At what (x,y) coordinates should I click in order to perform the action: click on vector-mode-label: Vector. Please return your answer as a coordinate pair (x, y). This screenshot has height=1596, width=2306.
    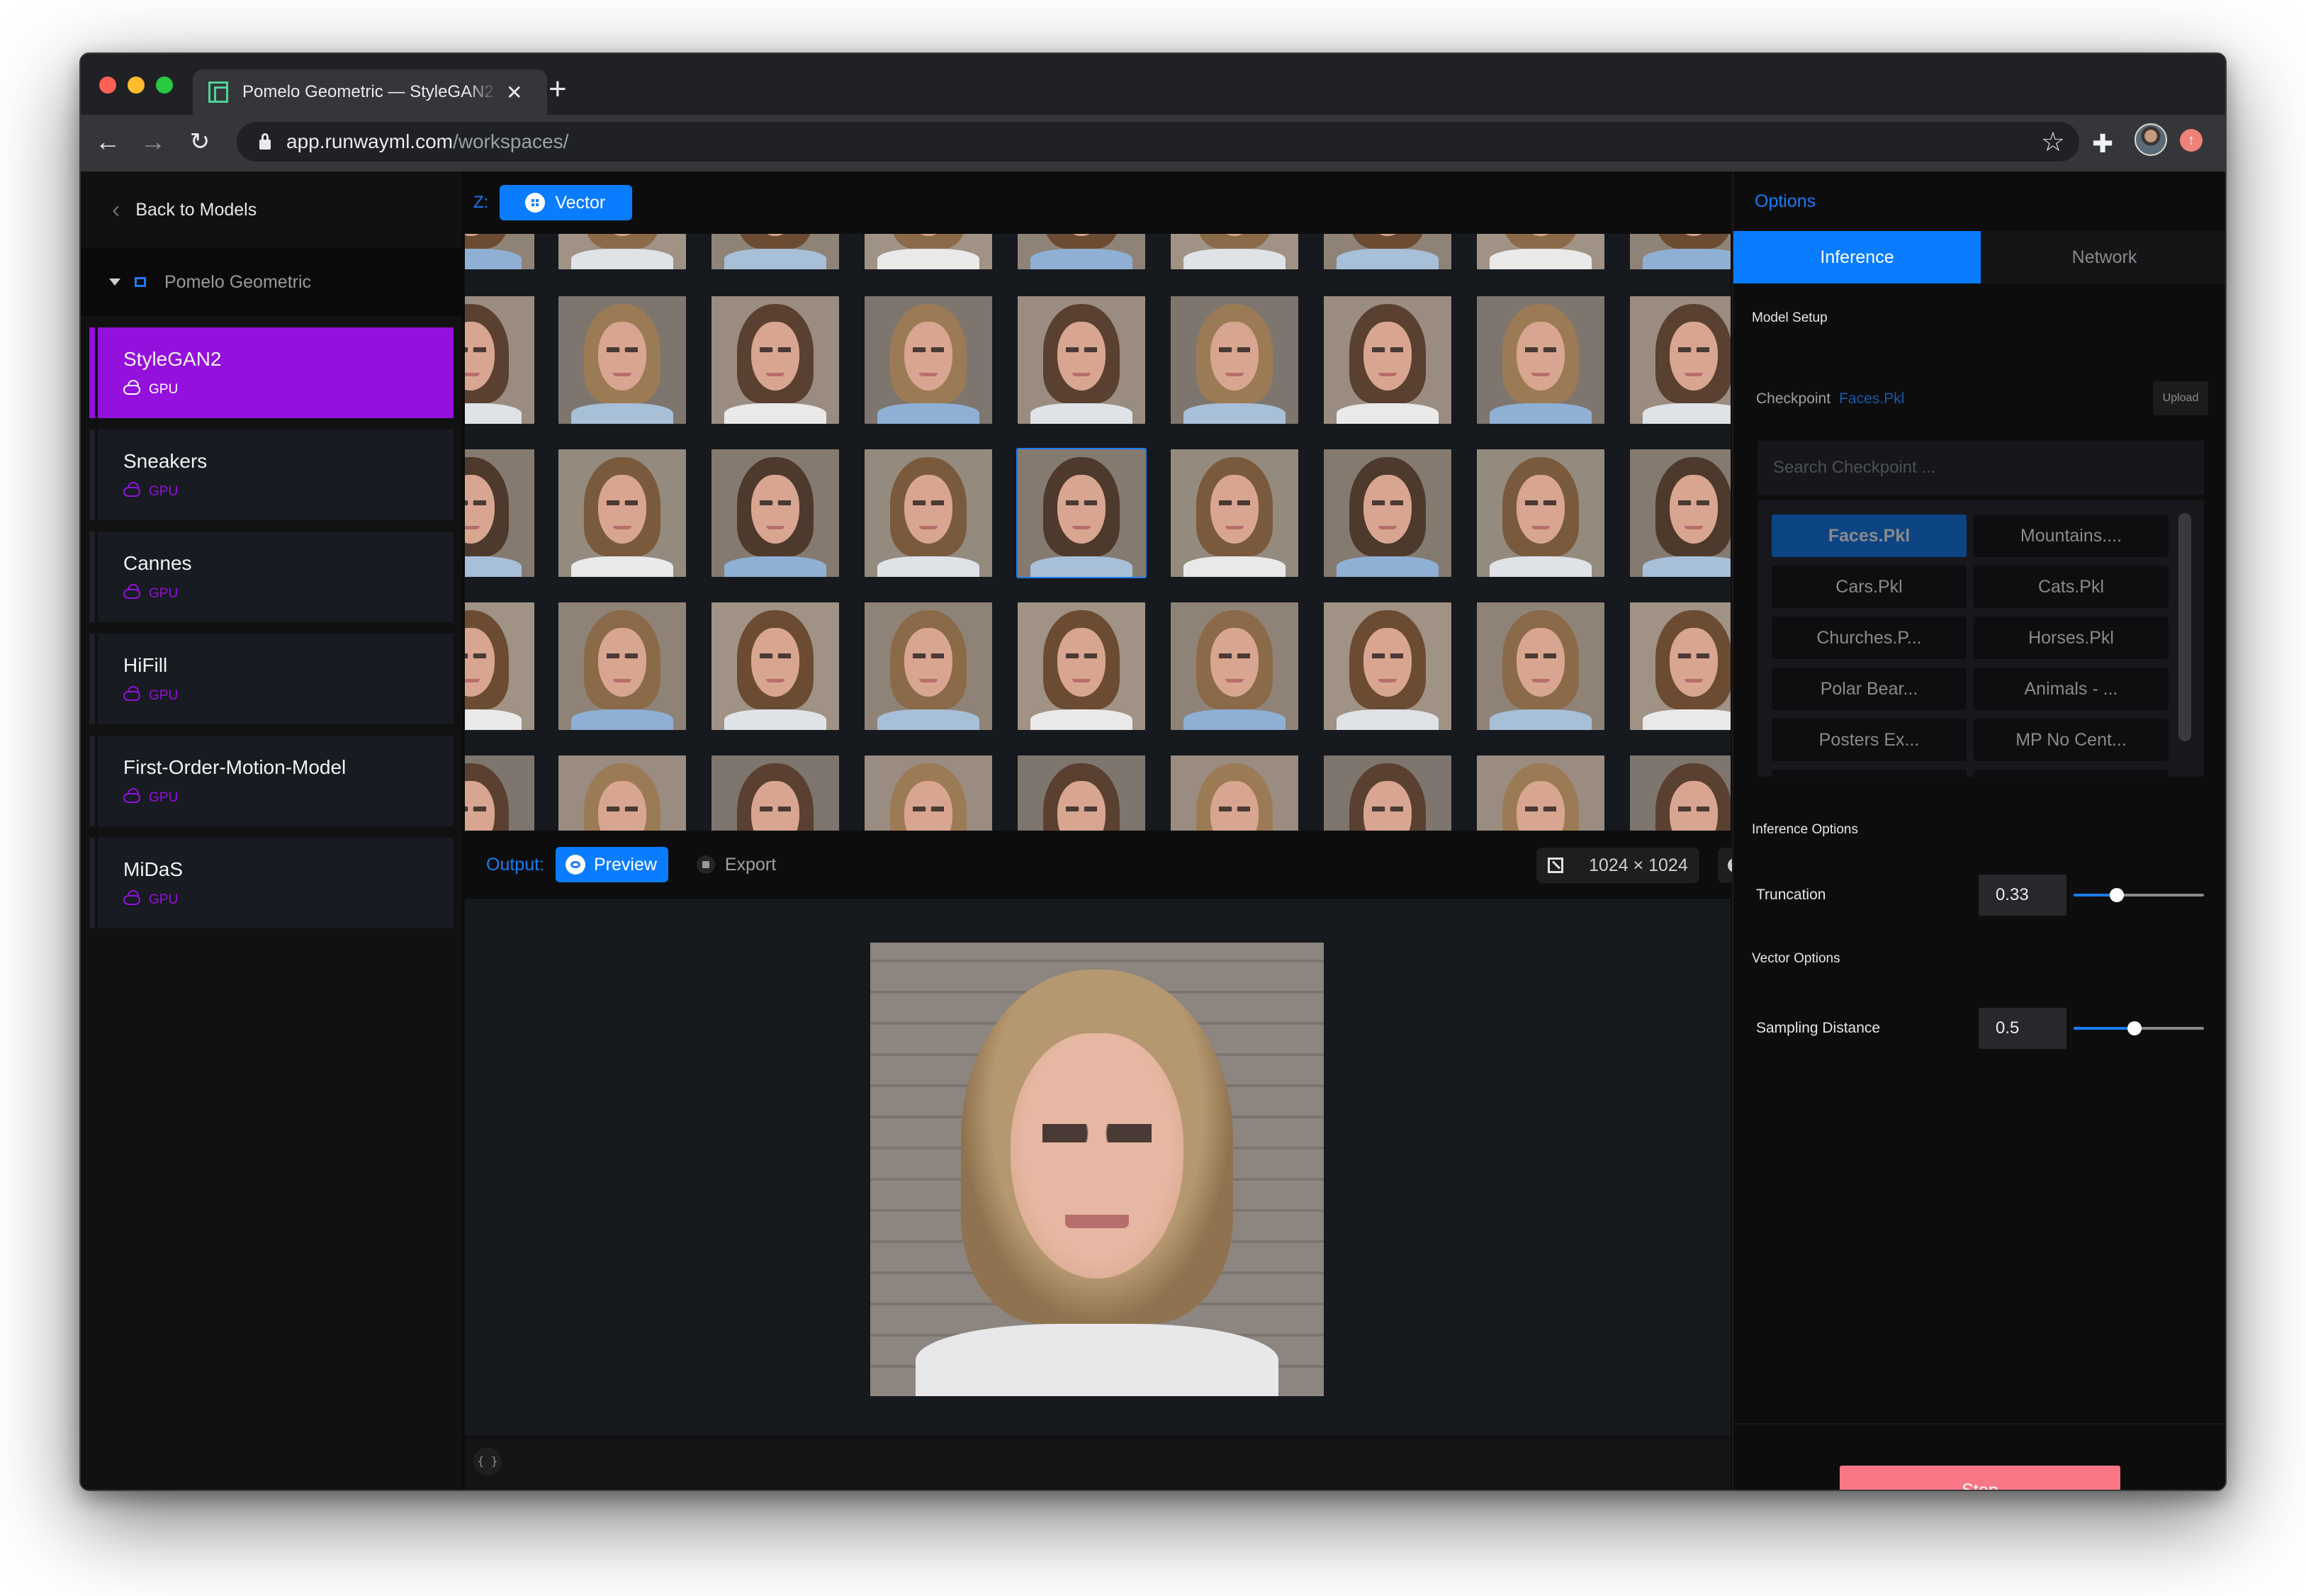
    Looking at the image, I should click on (580, 203).